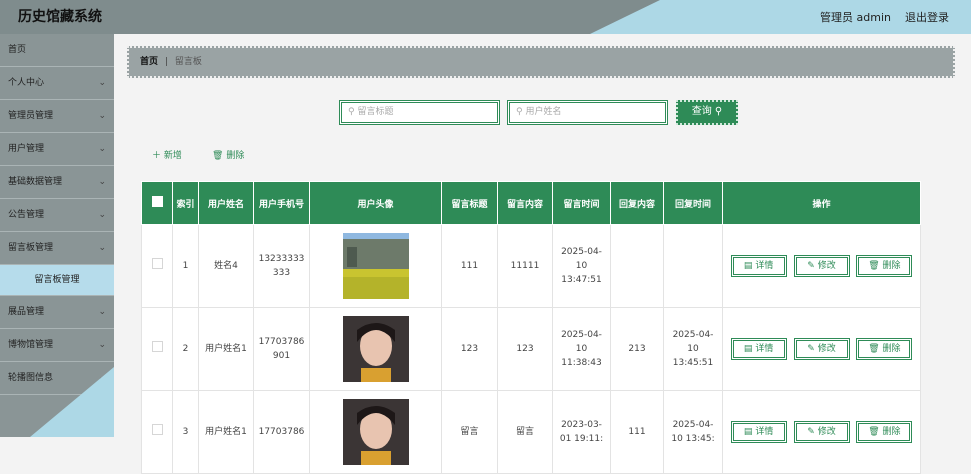  What do you see at coordinates (581, 349) in the screenshot?
I see `cell-message-time: 2025-04-10 11:38:43` at bounding box center [581, 349].